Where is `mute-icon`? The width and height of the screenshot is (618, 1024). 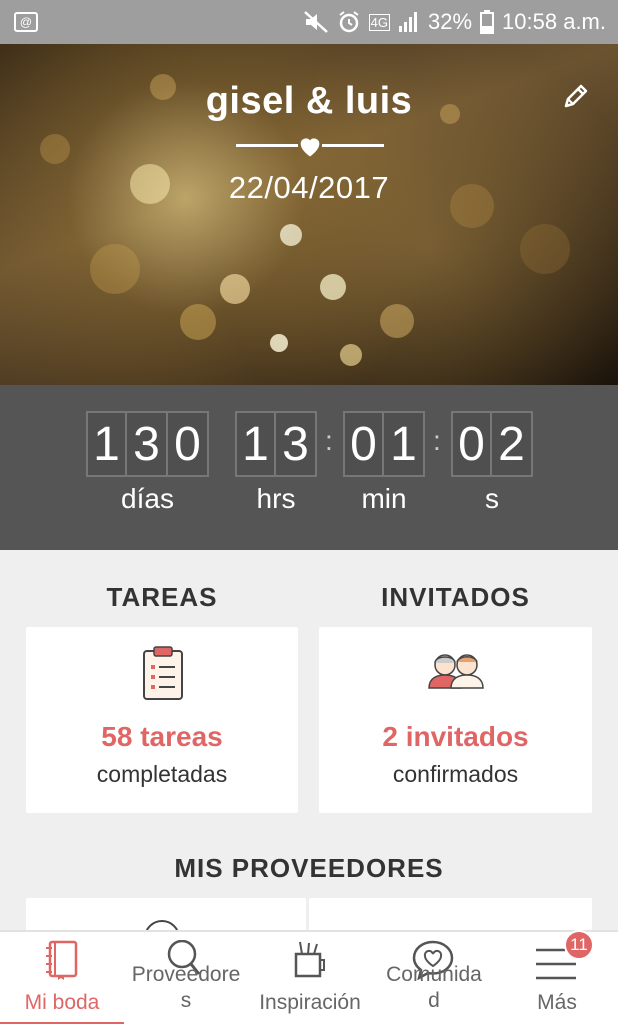
mute-icon is located at coordinates (316, 22).